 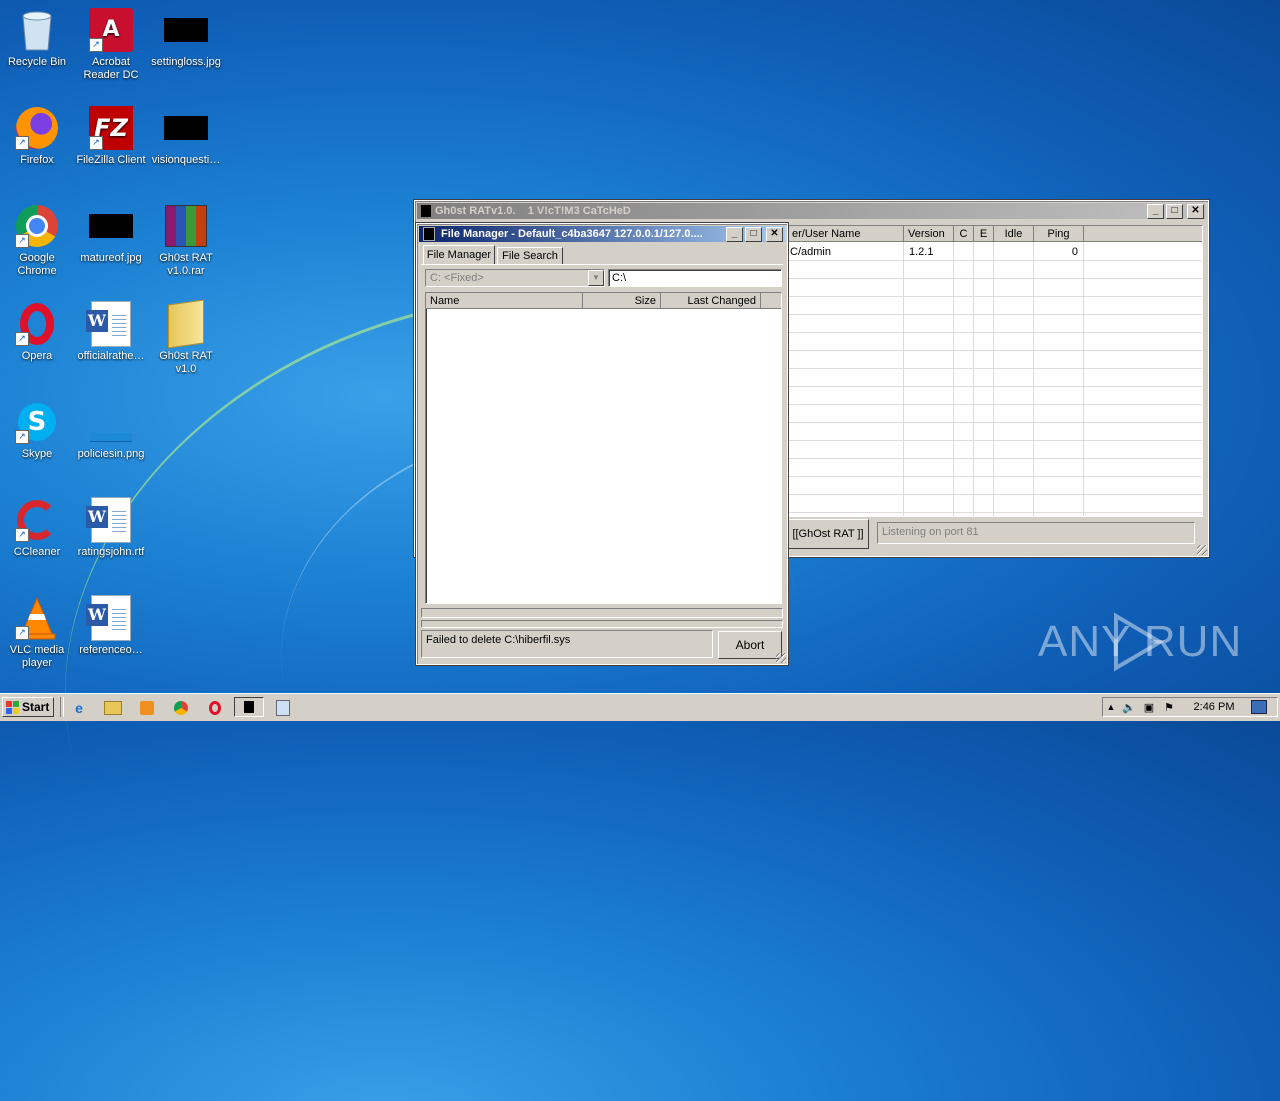 I want to click on speaker-icon: 🔈, so click(x=1129, y=707).